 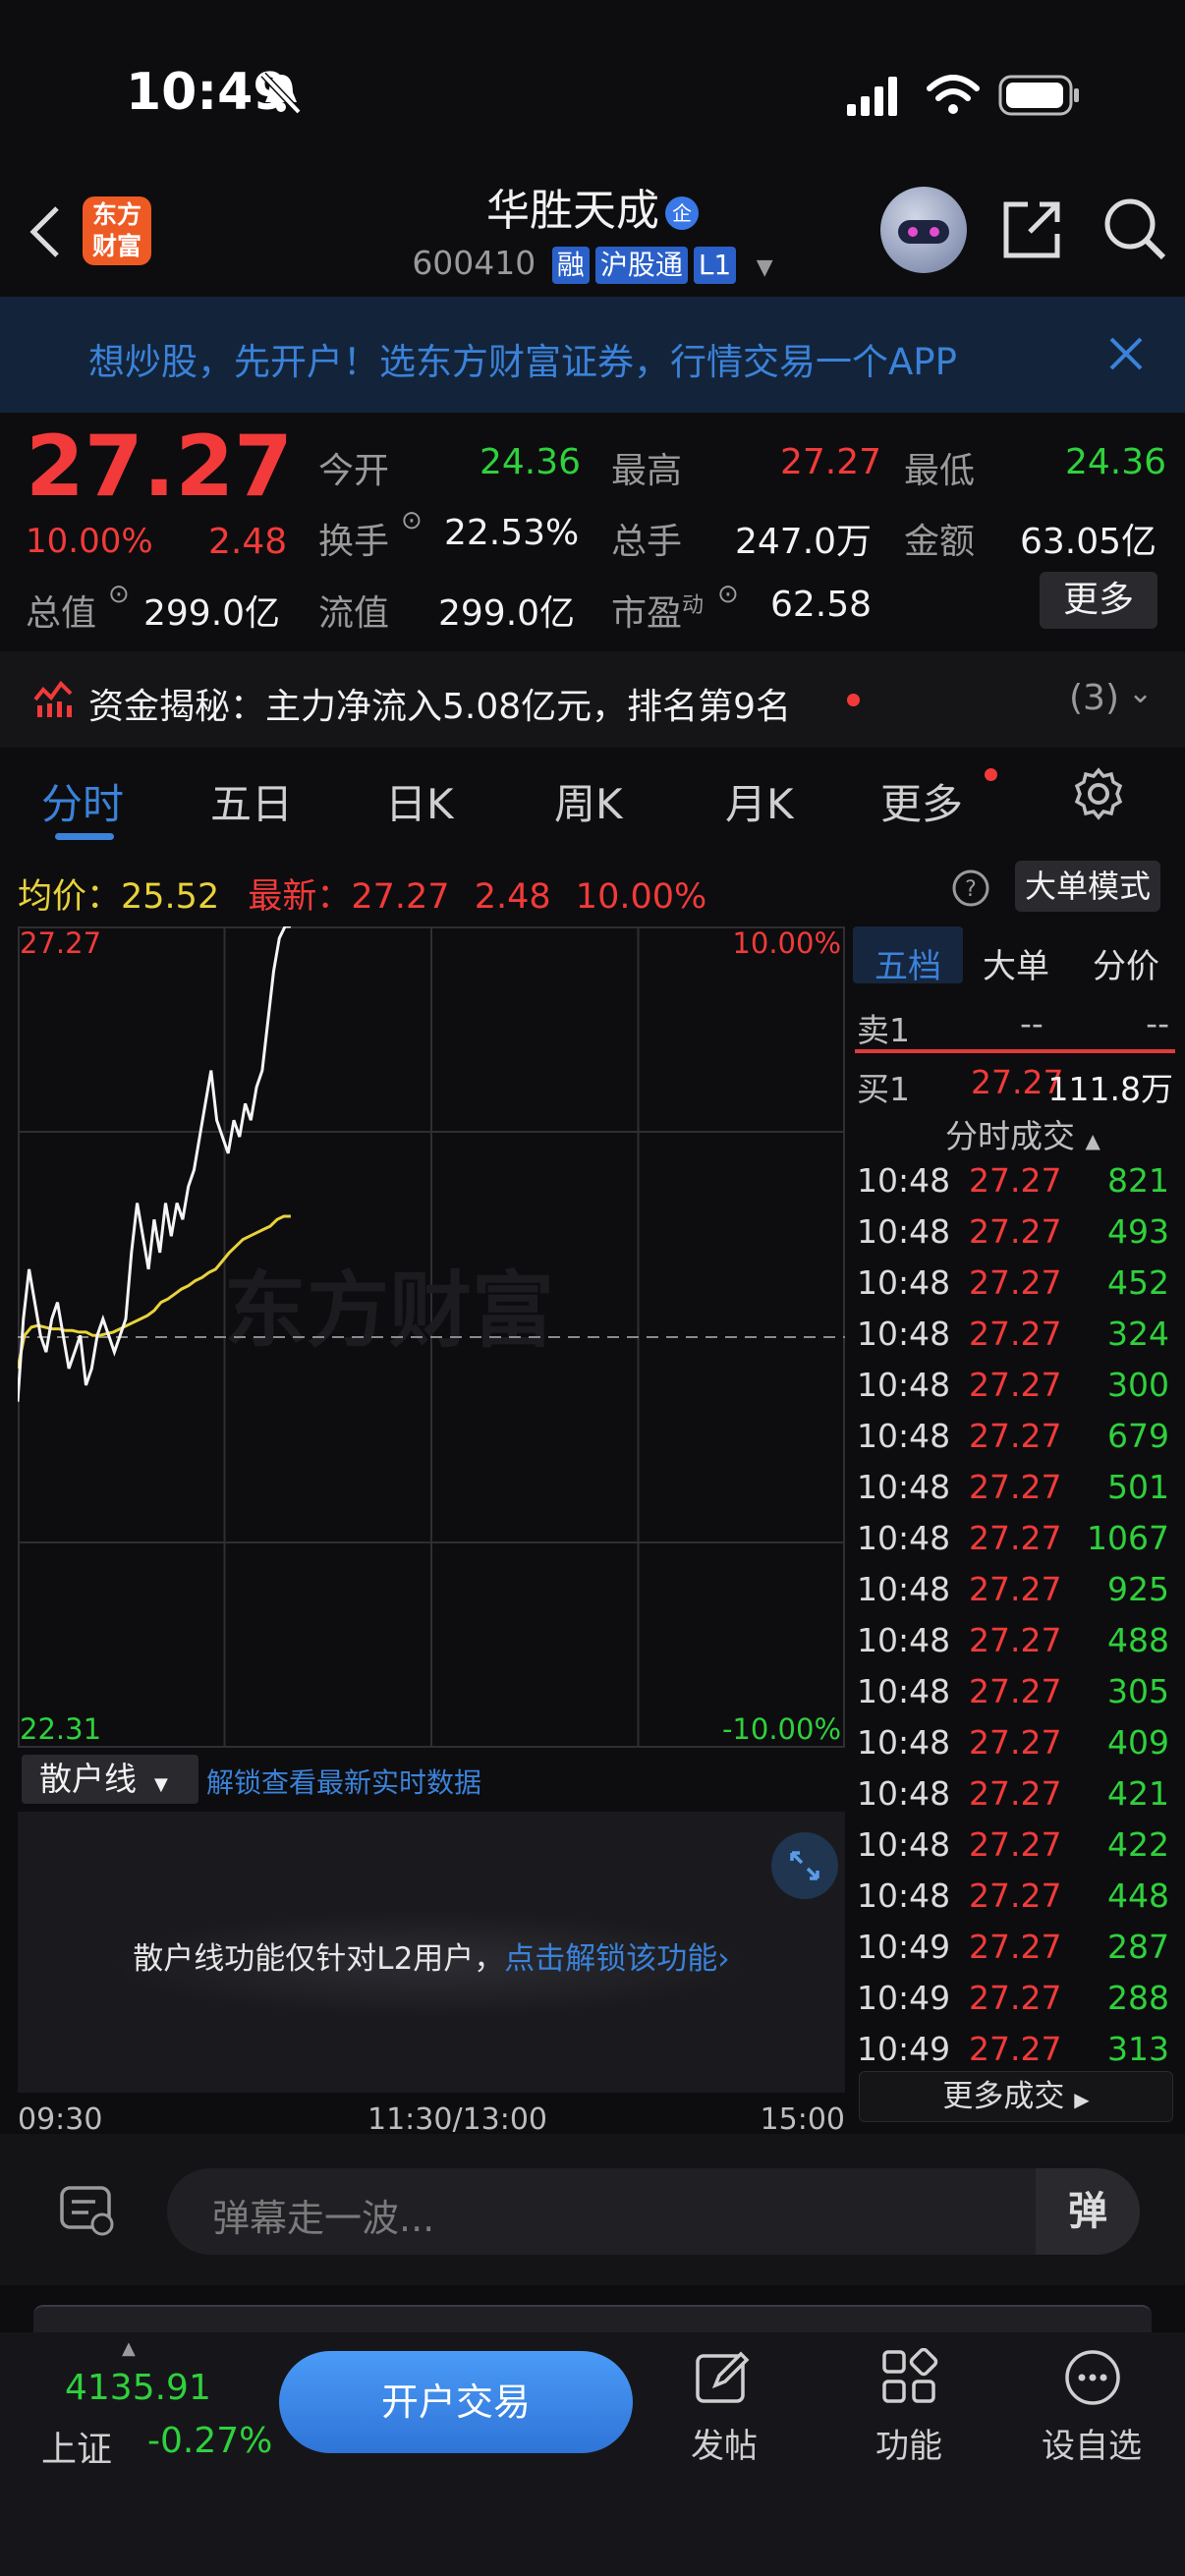 I want to click on high-label: 最高, so click(x=647, y=471).